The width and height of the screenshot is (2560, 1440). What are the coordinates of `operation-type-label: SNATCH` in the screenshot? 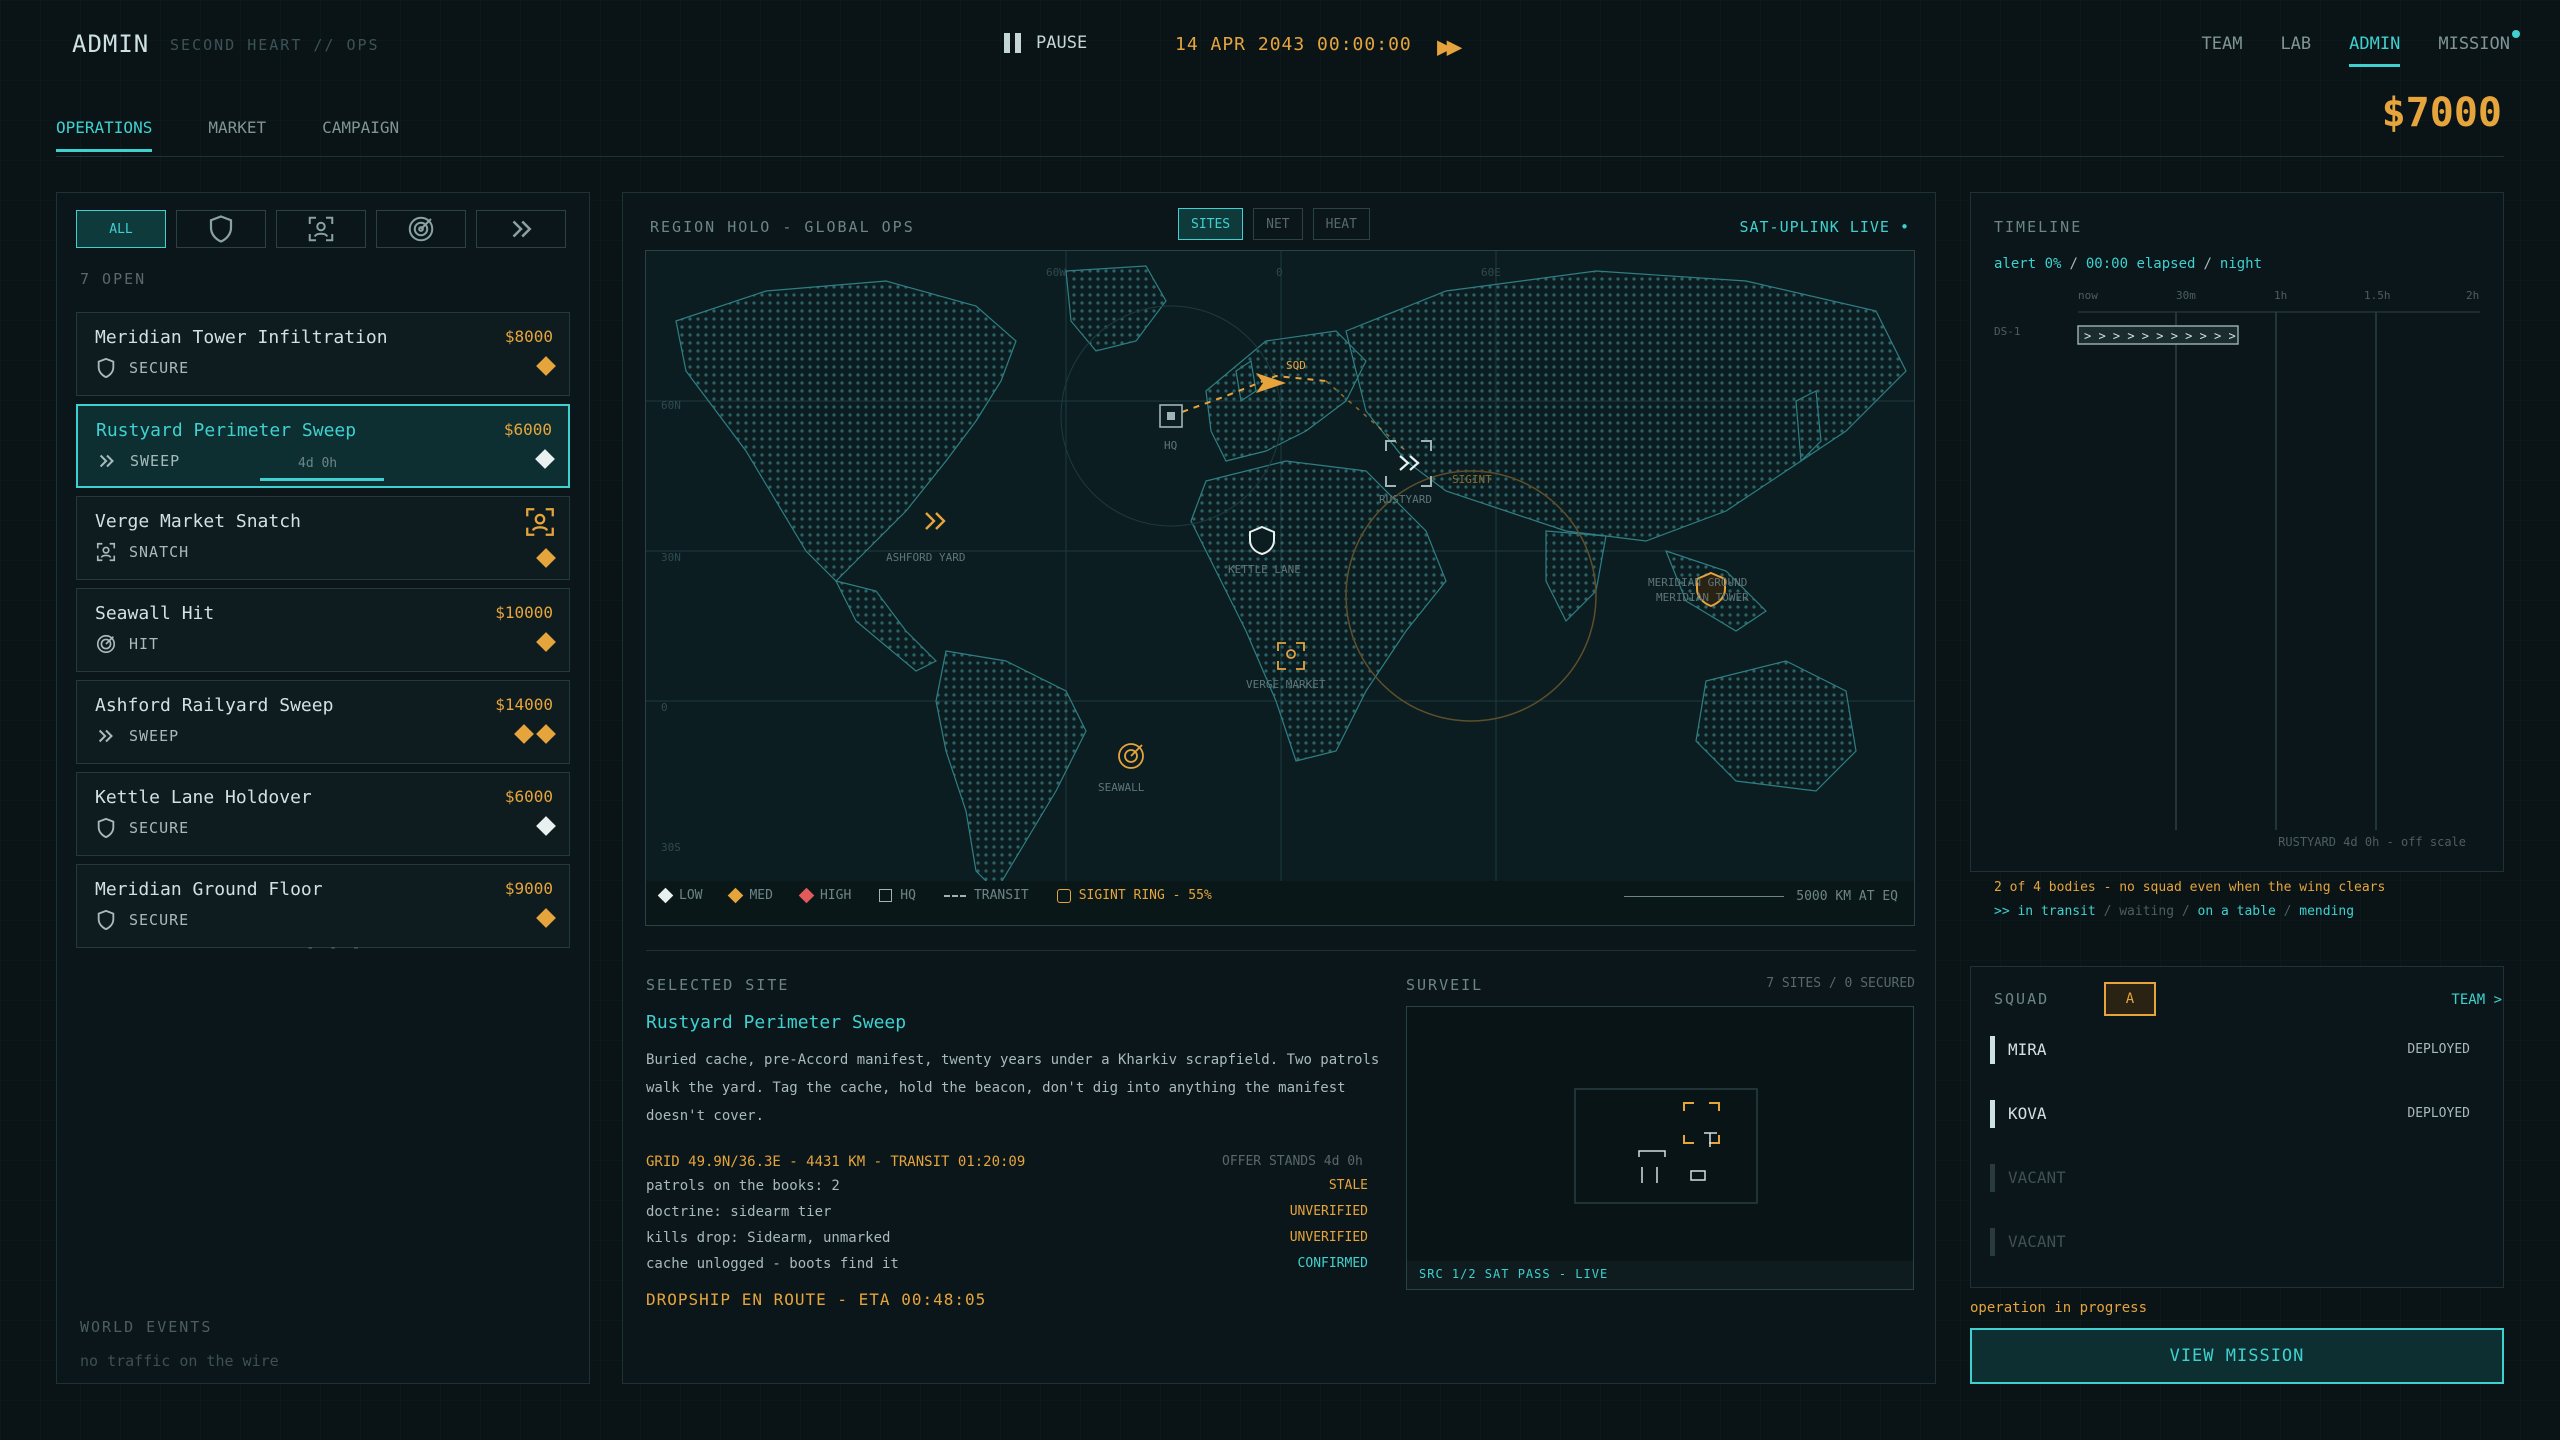 It's located at (159, 552).